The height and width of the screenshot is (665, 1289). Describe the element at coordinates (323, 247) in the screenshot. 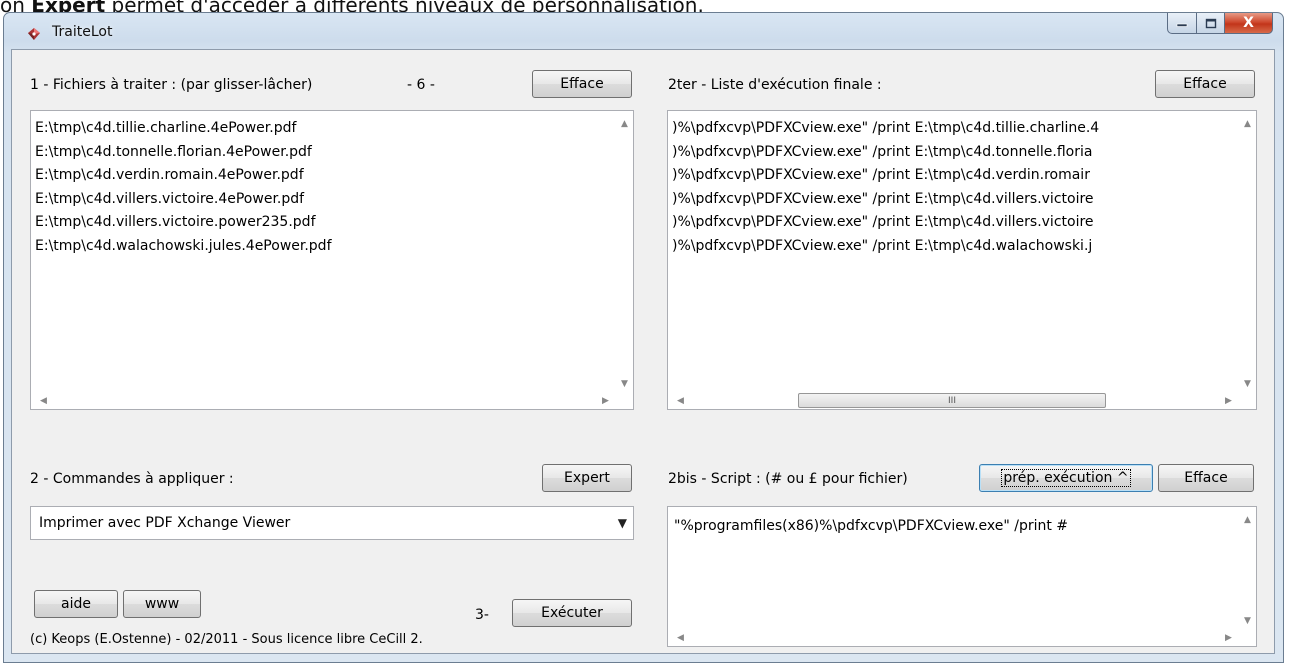

I see `list-item: E:\tmp\c4d.walachowski.jules.4ePower.pdf` at that location.